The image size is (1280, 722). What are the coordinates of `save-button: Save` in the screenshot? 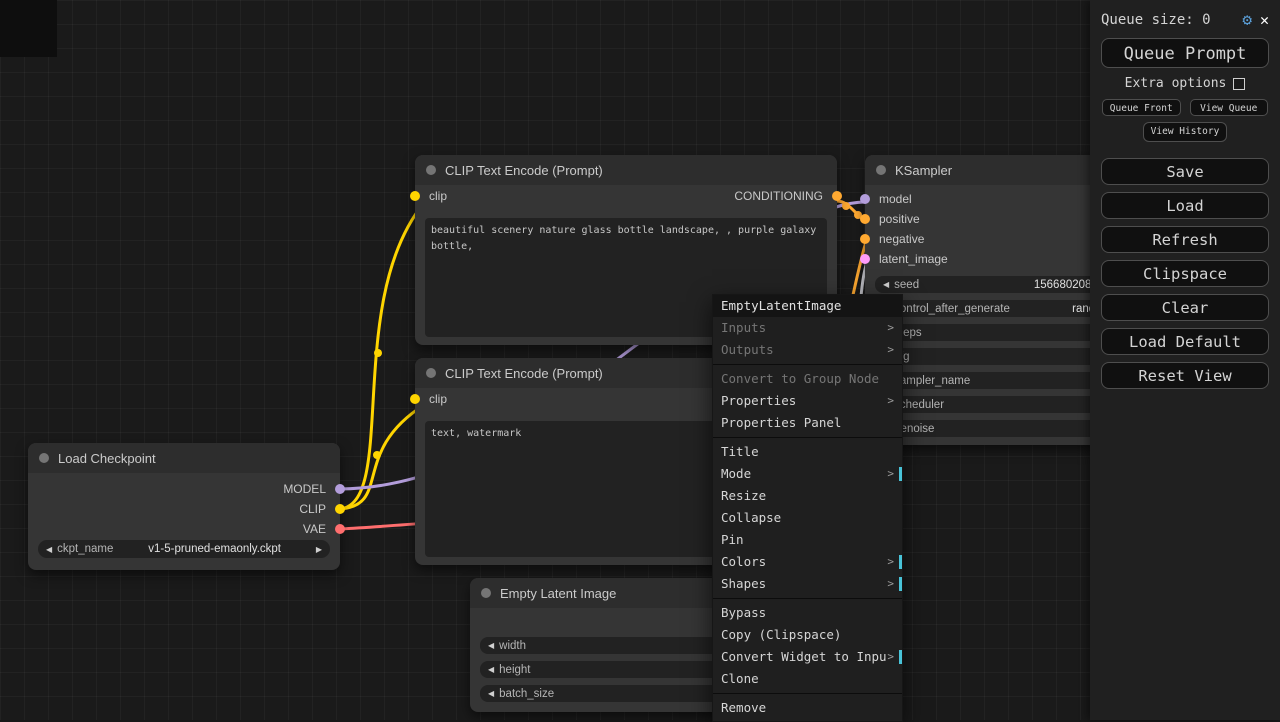 It's located at (1185, 172).